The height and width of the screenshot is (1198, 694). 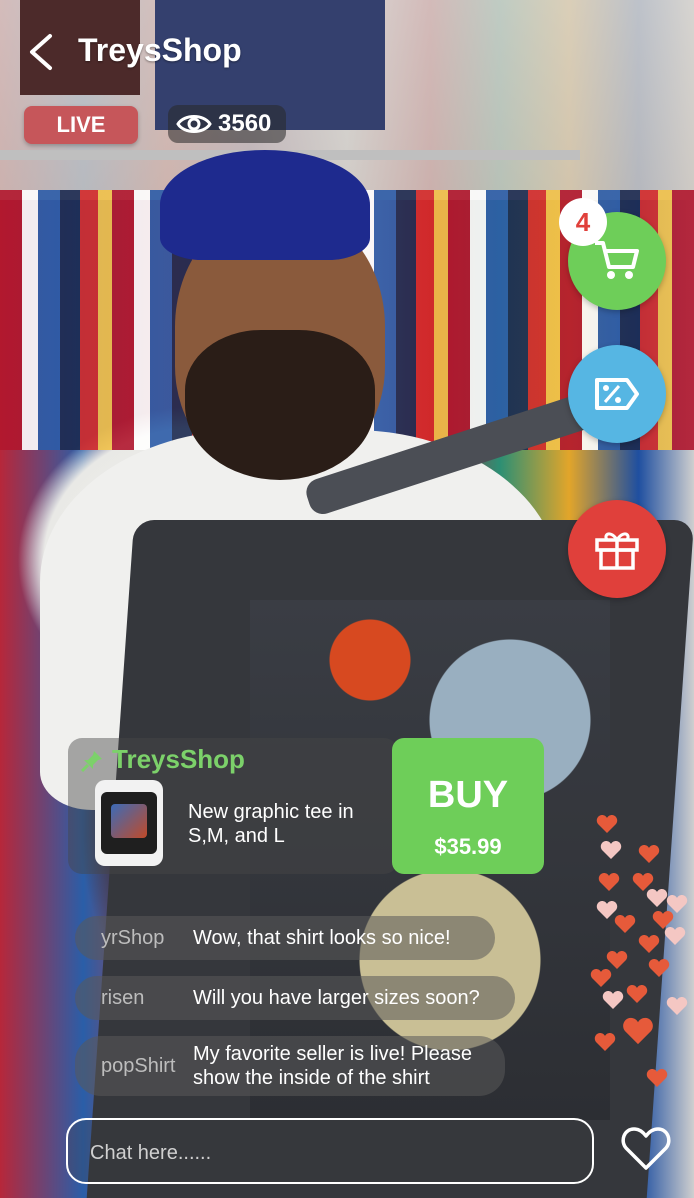 I want to click on back-button, so click(x=42, y=52).